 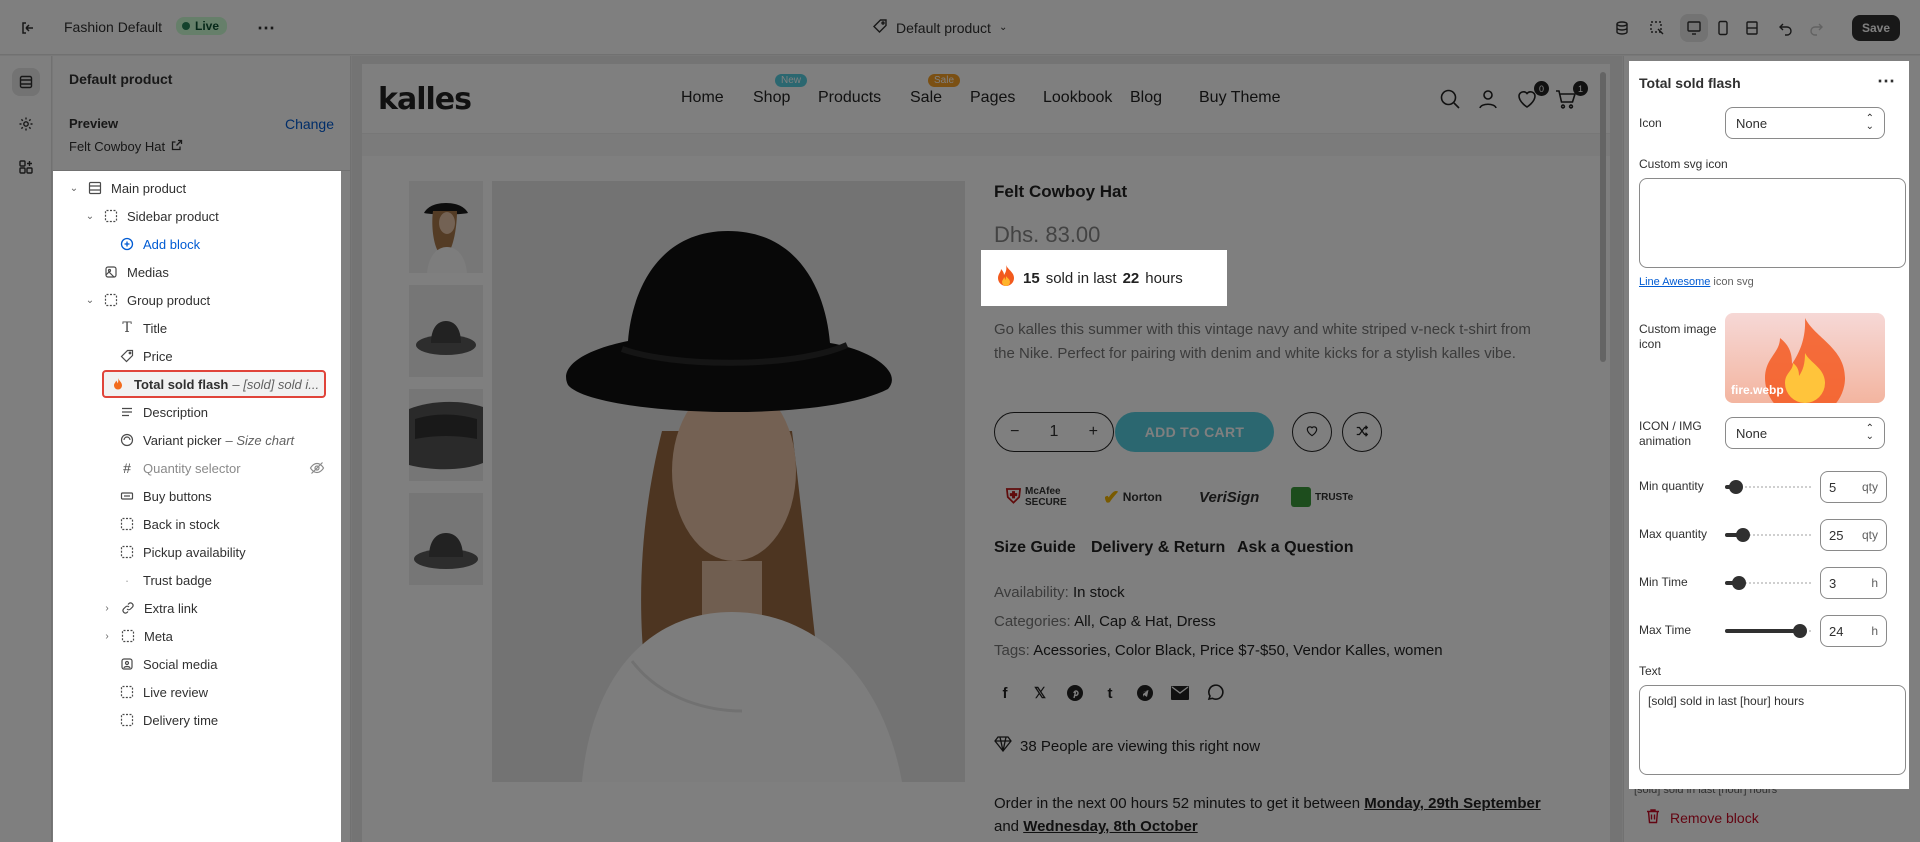 I want to click on desktop-view-button, so click(x=1694, y=28).